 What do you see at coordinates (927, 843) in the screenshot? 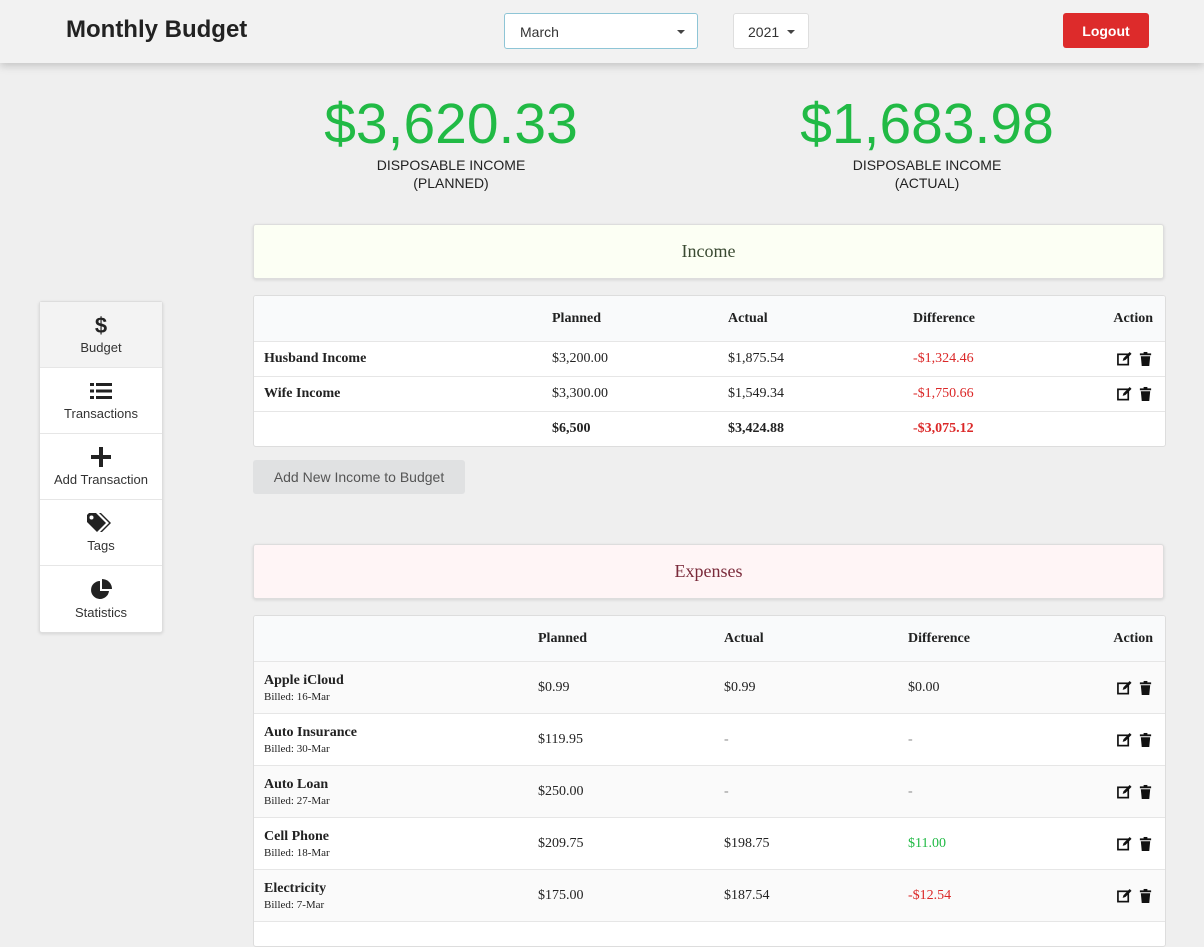
I see `difference-value: $11.00` at bounding box center [927, 843].